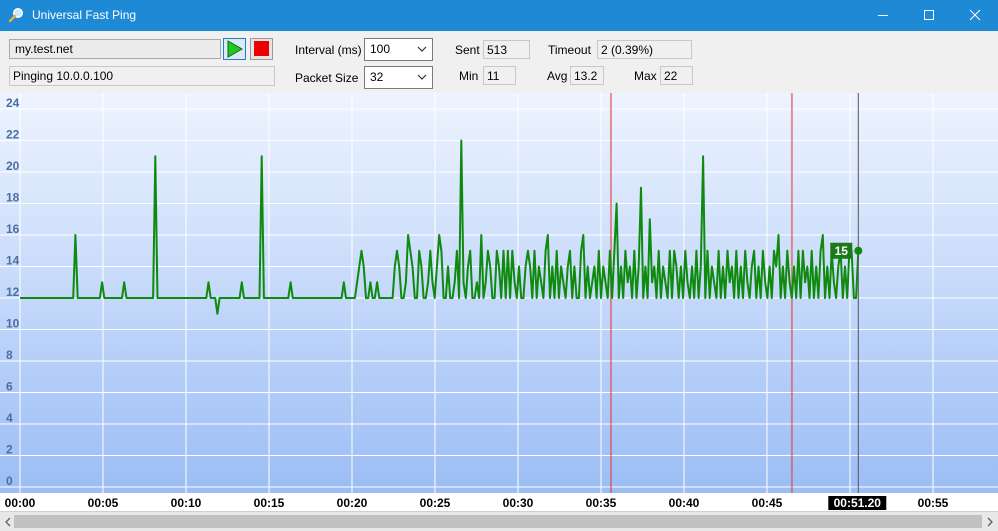  What do you see at coordinates (377, 77) in the screenshot?
I see `packet-size-value: 32` at bounding box center [377, 77].